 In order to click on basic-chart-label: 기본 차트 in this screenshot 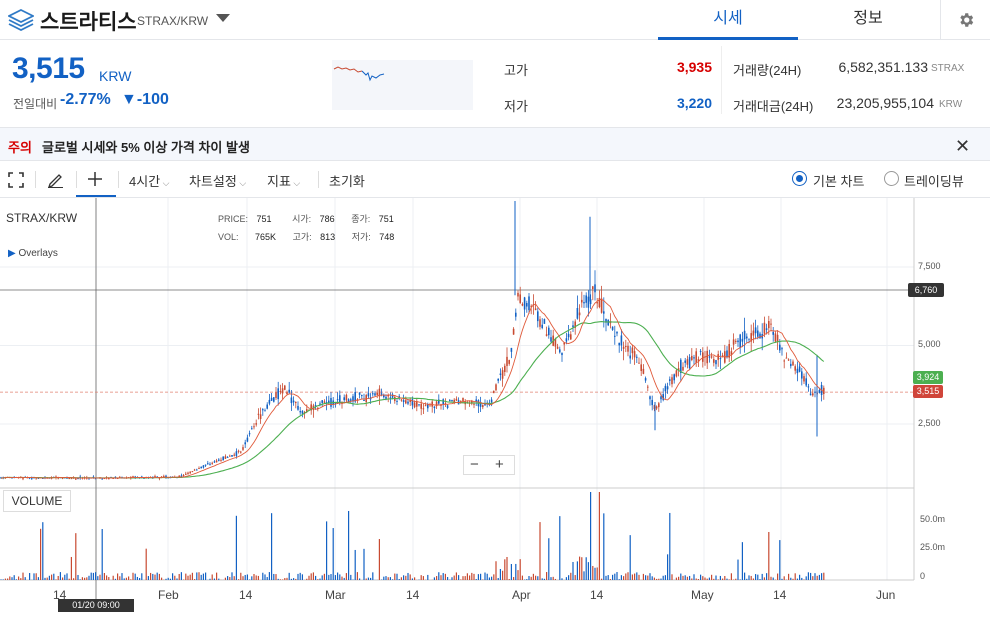, I will do `click(838, 180)`.